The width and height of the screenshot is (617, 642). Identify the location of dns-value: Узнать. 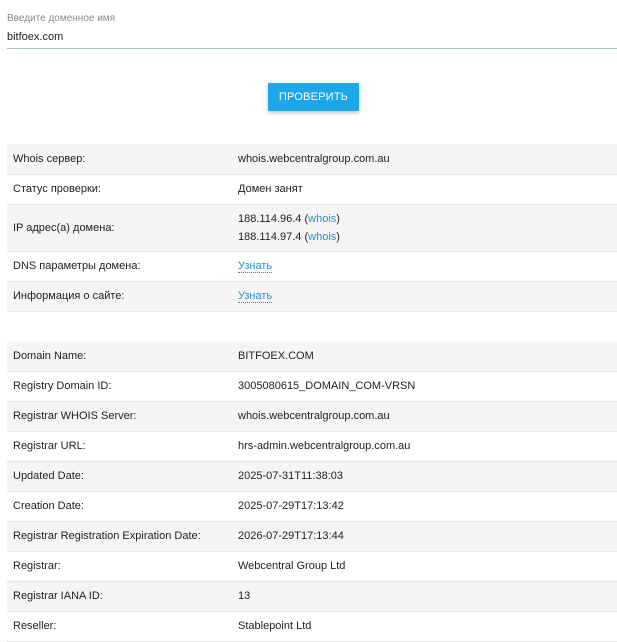
(424, 266).